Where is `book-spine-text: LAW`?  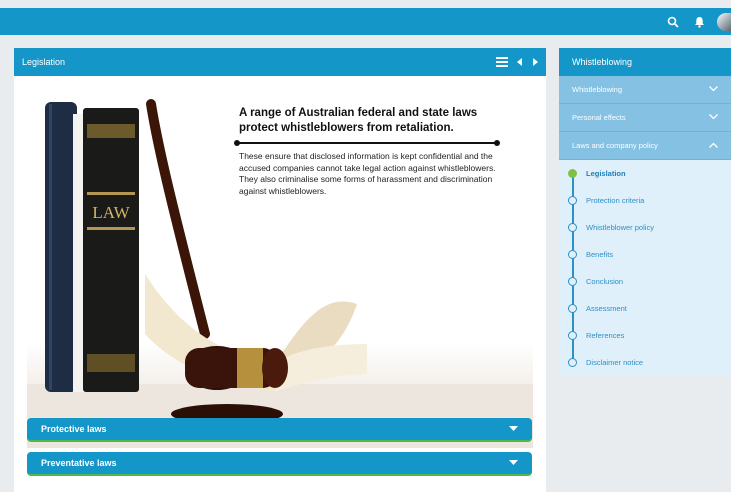
book-spine-text: LAW is located at coordinates (111, 212).